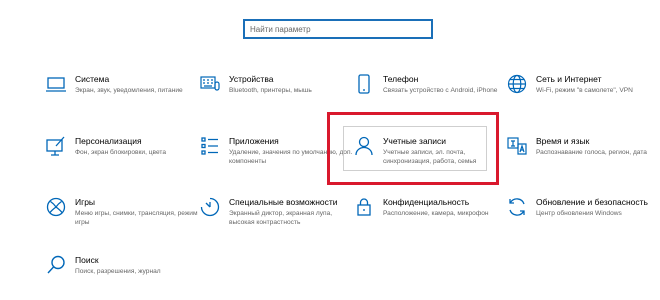 The height and width of the screenshot is (300, 660). What do you see at coordinates (579, 213) in the screenshot?
I see `tile-update-security-desc: Центр обновления Windows` at bounding box center [579, 213].